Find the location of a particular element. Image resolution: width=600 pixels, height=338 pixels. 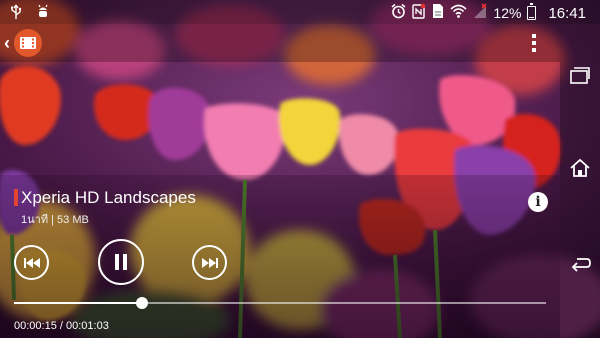

sim-icon is located at coordinates (438, 13).